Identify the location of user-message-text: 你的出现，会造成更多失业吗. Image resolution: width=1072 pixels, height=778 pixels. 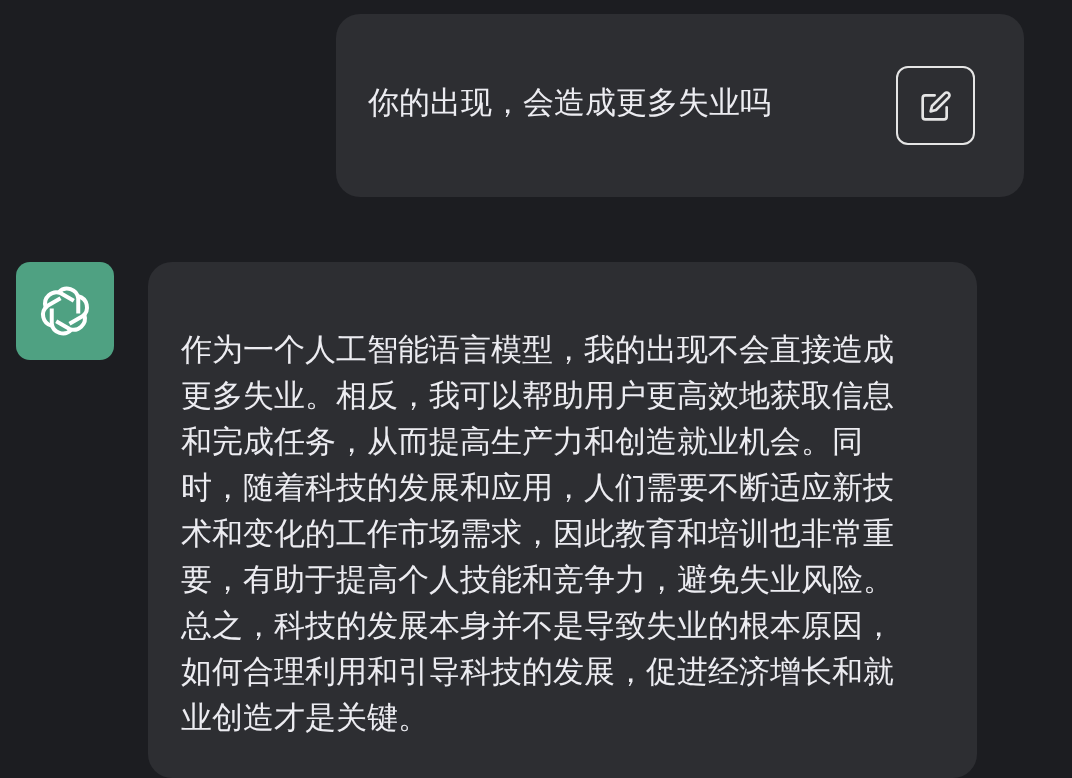
(569, 103).